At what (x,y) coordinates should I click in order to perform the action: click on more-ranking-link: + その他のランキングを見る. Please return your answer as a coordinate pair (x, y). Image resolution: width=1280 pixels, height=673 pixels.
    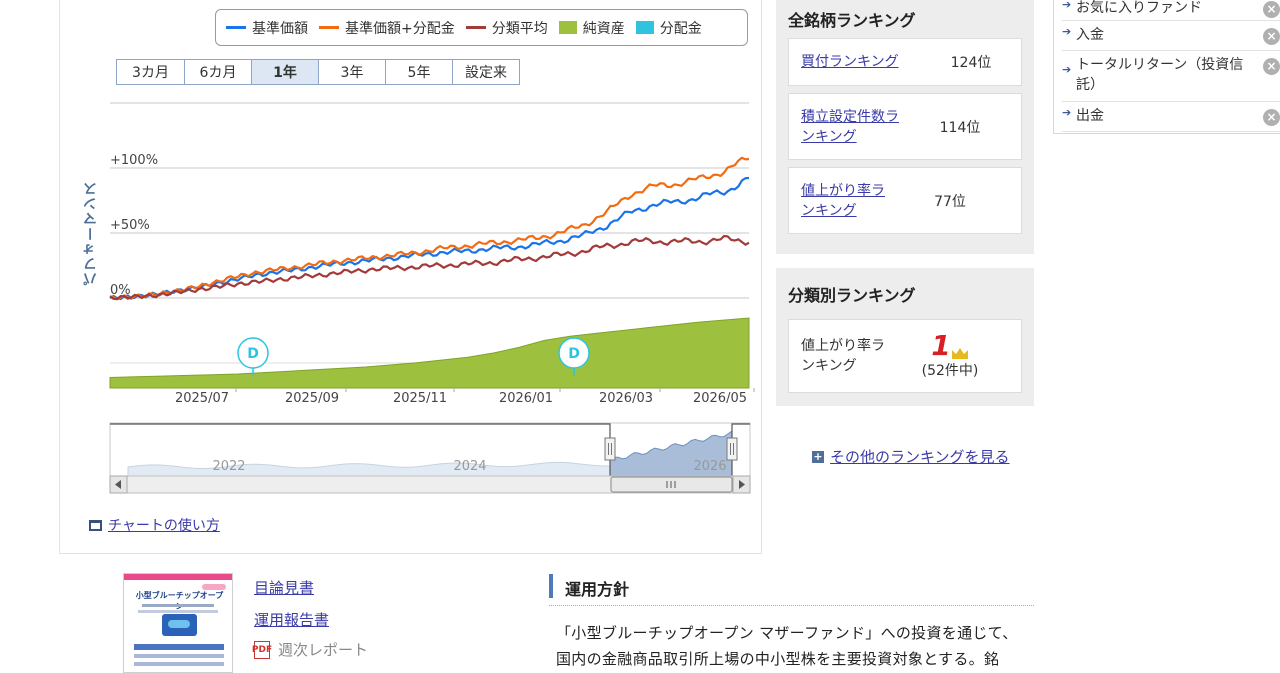
    Looking at the image, I should click on (911, 456).